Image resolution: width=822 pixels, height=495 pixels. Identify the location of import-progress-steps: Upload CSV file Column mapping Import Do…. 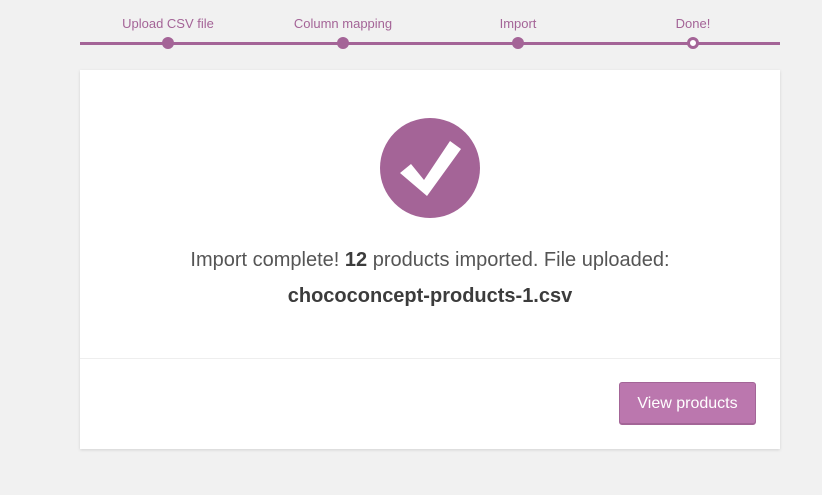
(430, 30).